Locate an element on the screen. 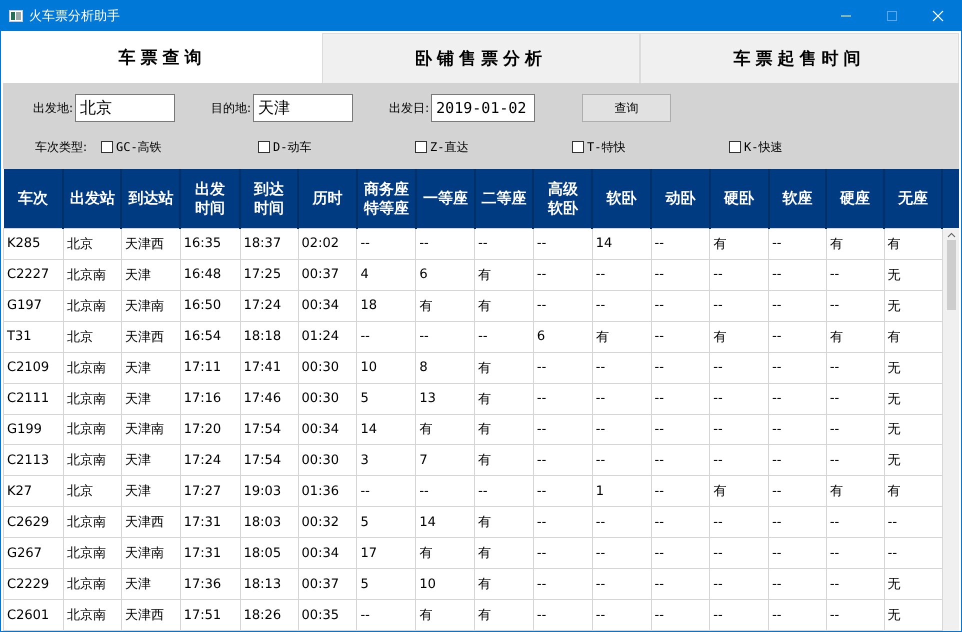  table-cell: 17:54 is located at coordinates (269, 460).